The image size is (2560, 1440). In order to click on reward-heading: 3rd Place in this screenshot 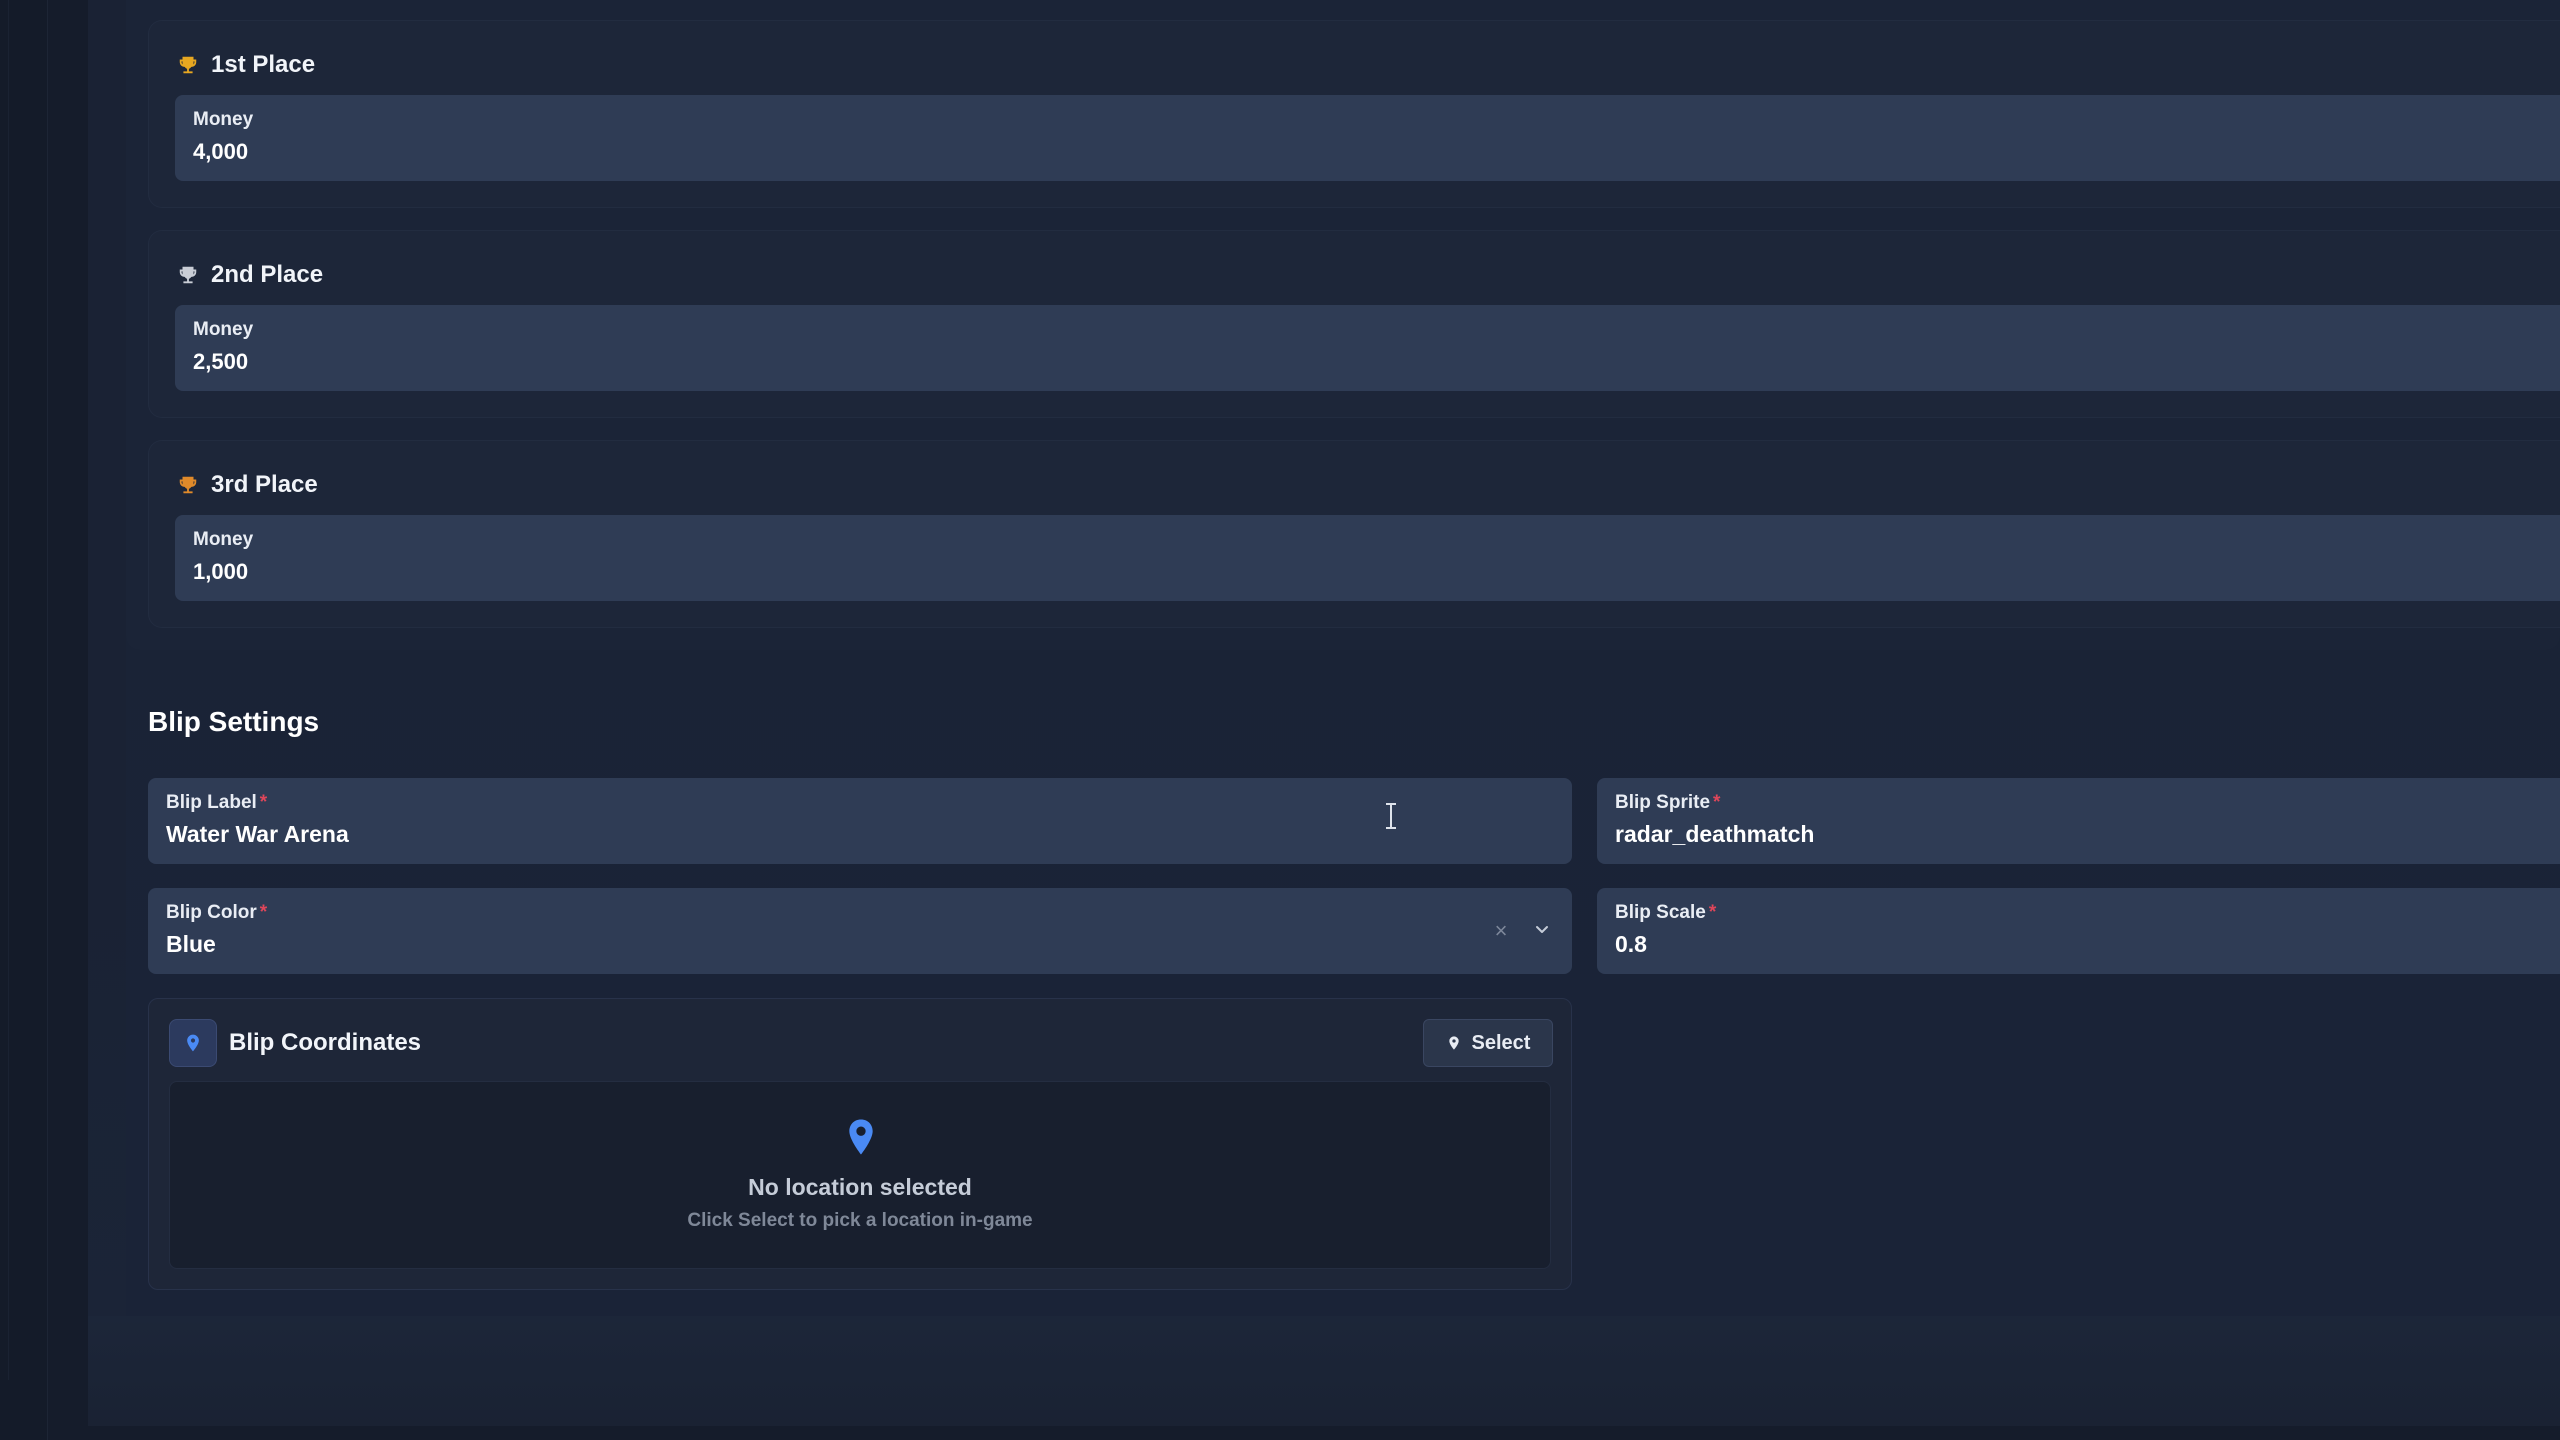, I will do `click(247, 485)`.